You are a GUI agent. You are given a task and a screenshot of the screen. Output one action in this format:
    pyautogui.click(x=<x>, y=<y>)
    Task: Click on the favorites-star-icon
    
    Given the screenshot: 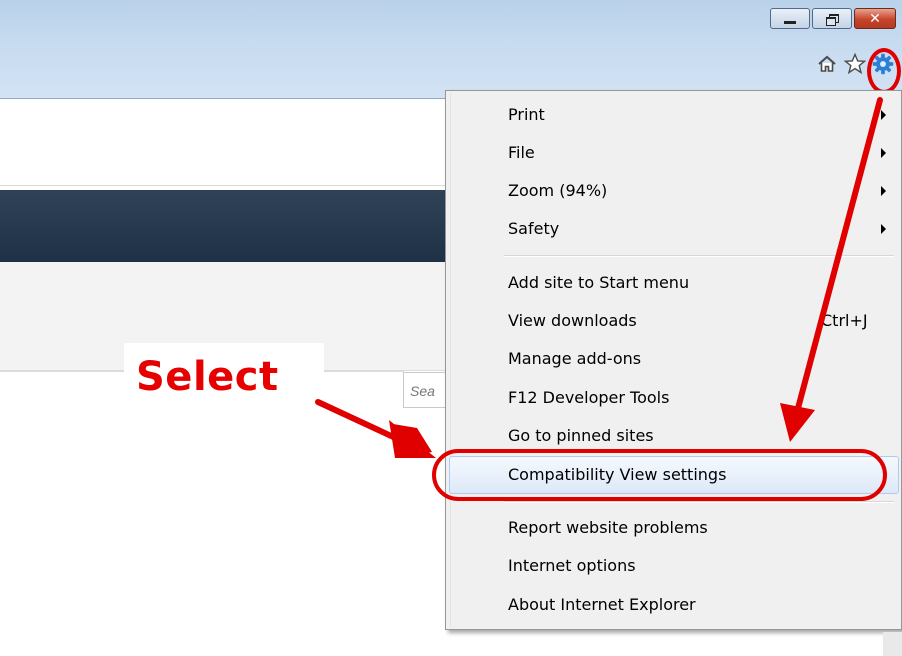 What is the action you would take?
    pyautogui.click(x=855, y=64)
    